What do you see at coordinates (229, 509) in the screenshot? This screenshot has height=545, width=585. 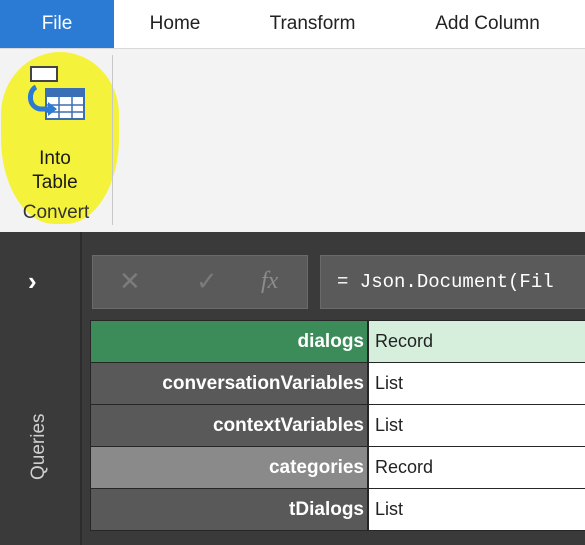 I see `record-field-name: tDialogs` at bounding box center [229, 509].